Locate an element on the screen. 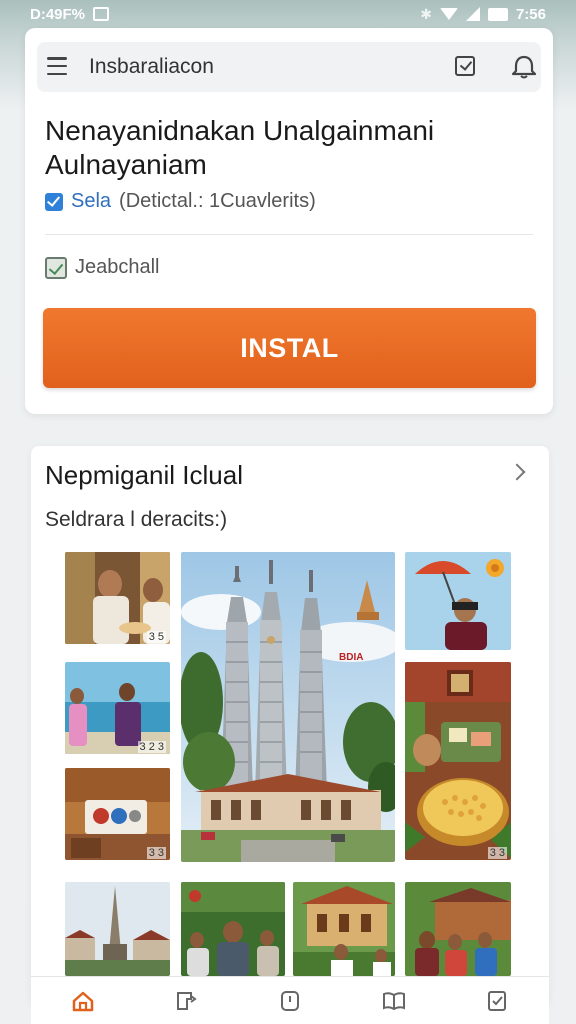  secondary-label: Jeabchall is located at coordinates (117, 267).